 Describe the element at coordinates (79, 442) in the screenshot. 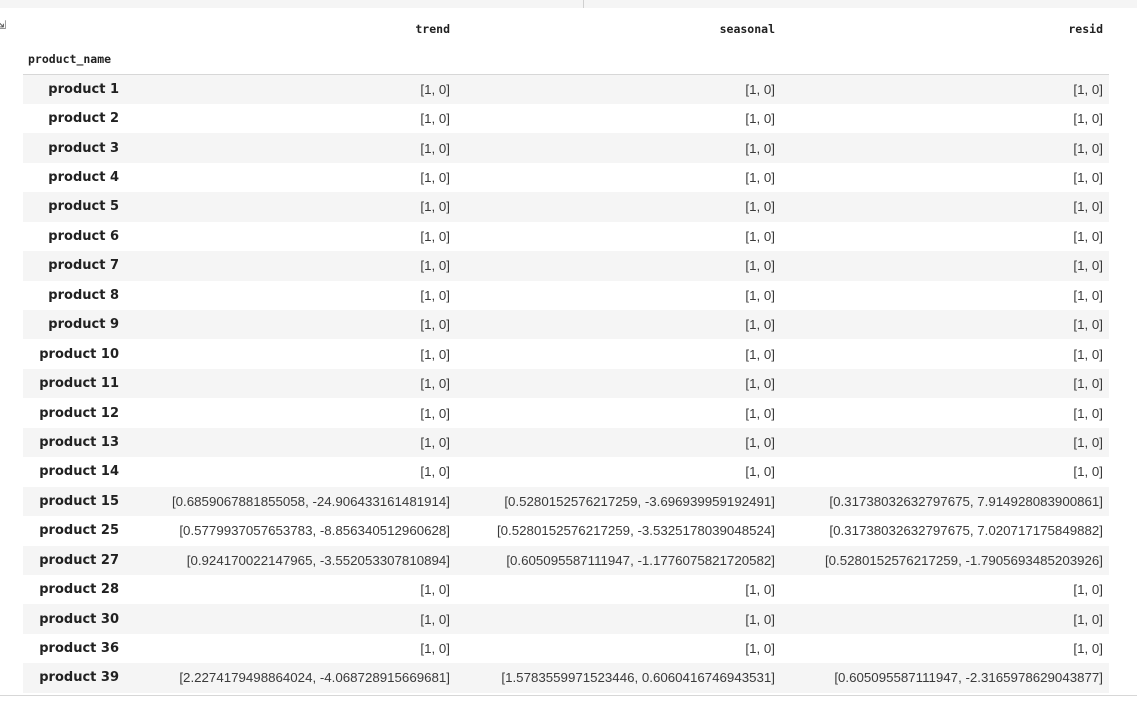

I see `row-label: product 13` at that location.